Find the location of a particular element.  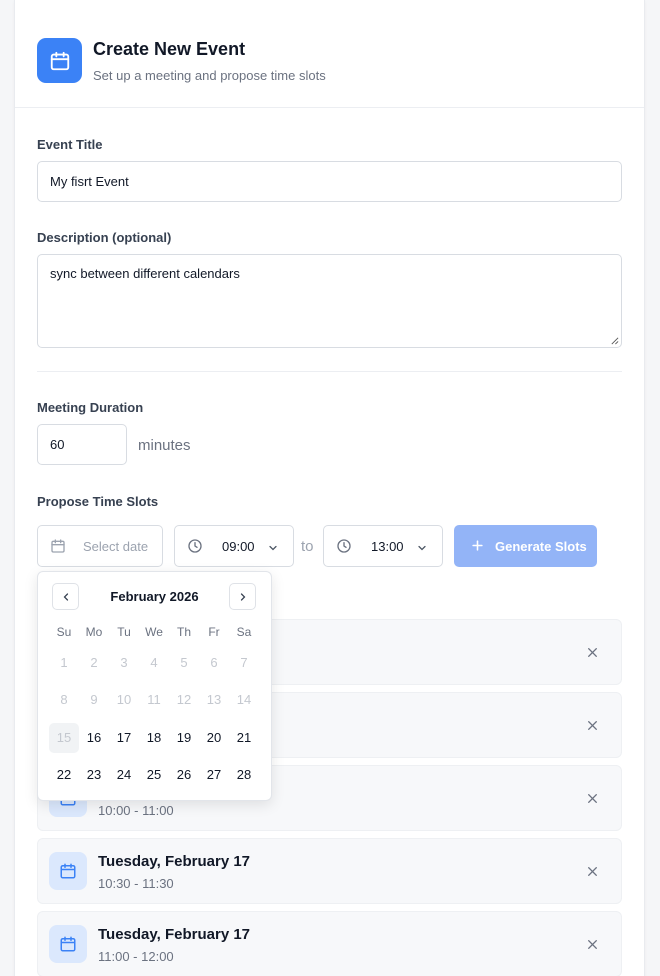

slot-time: 10:00 - 11:00 is located at coordinates (136, 810).